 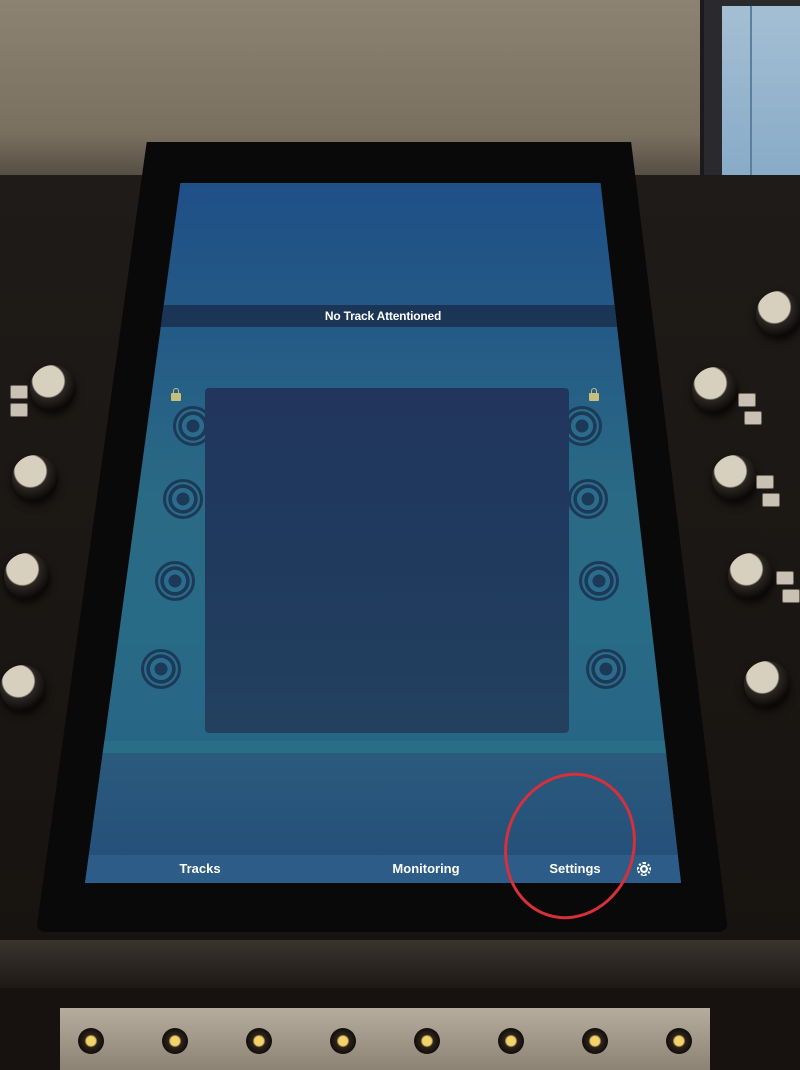 I want to click on track-header: No Track Attentioned, so click(x=383, y=316).